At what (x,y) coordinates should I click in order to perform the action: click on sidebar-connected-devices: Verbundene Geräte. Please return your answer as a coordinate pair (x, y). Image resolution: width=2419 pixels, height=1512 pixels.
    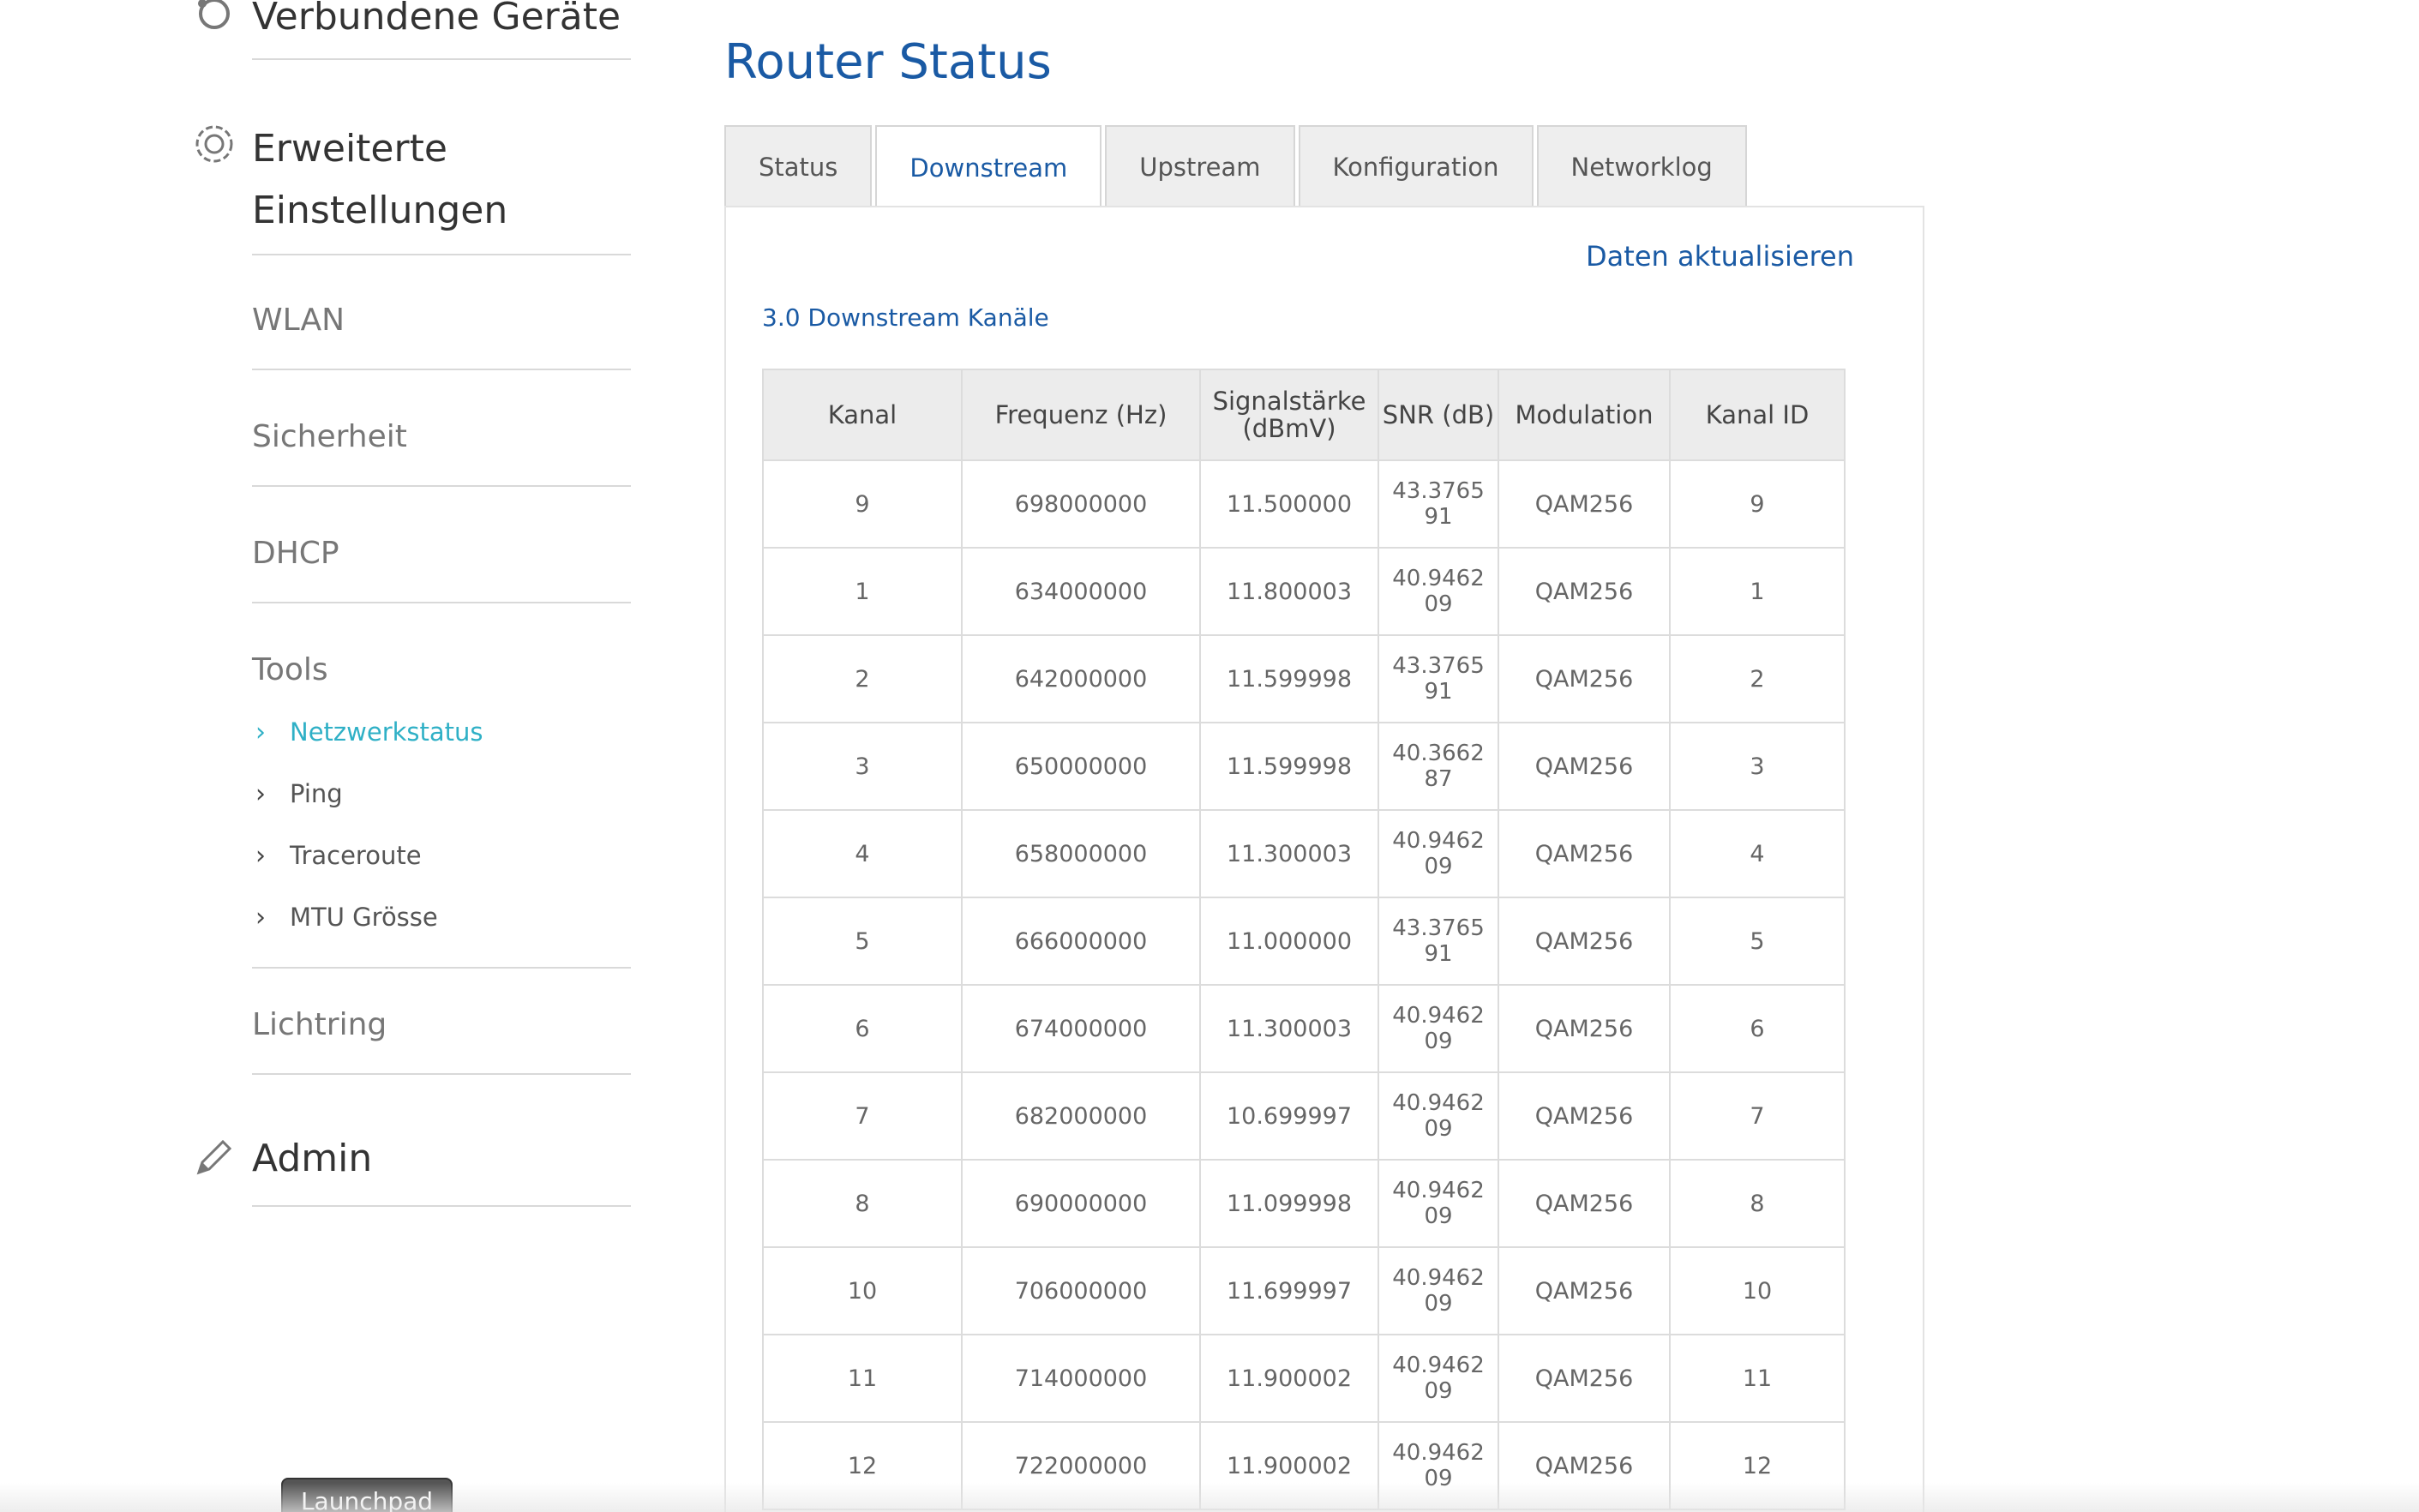
    Looking at the image, I should click on (414, 30).